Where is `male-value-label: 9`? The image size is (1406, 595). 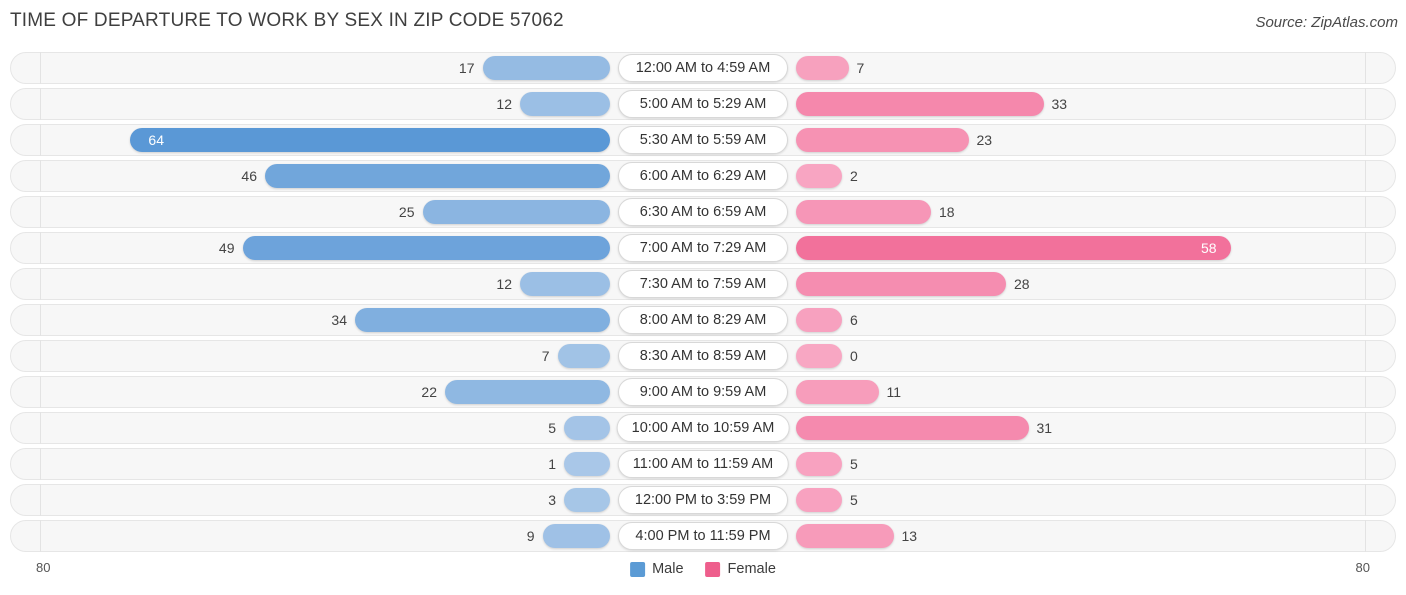
male-value-label: 9 is located at coordinates (530, 536).